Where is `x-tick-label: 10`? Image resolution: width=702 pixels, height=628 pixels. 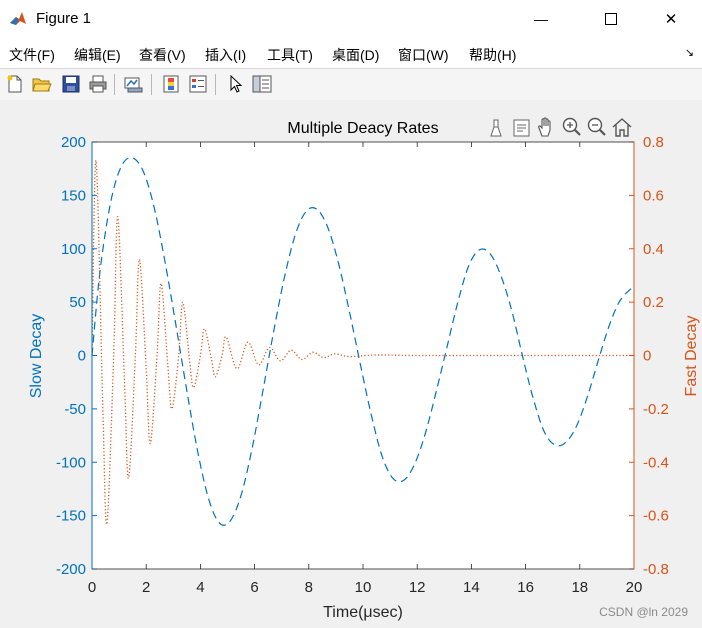 x-tick-label: 10 is located at coordinates (363, 587).